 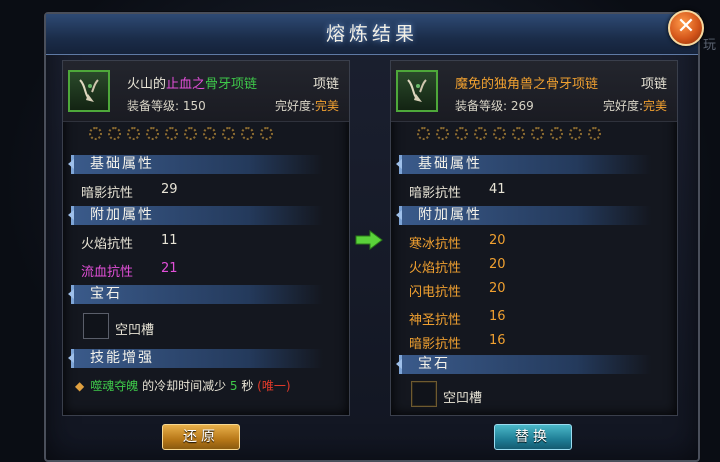 I want to click on attr-row: 暗影抗性 41, so click(x=457, y=191).